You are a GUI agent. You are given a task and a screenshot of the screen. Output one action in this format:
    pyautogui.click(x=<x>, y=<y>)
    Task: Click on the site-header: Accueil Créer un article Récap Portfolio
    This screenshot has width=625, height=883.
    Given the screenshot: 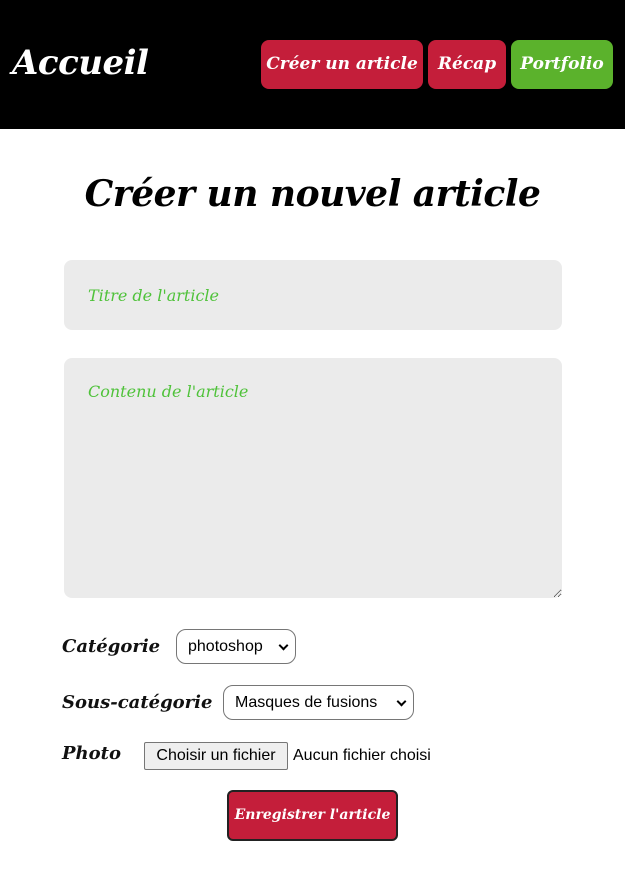 What is the action you would take?
    pyautogui.click(x=312, y=64)
    